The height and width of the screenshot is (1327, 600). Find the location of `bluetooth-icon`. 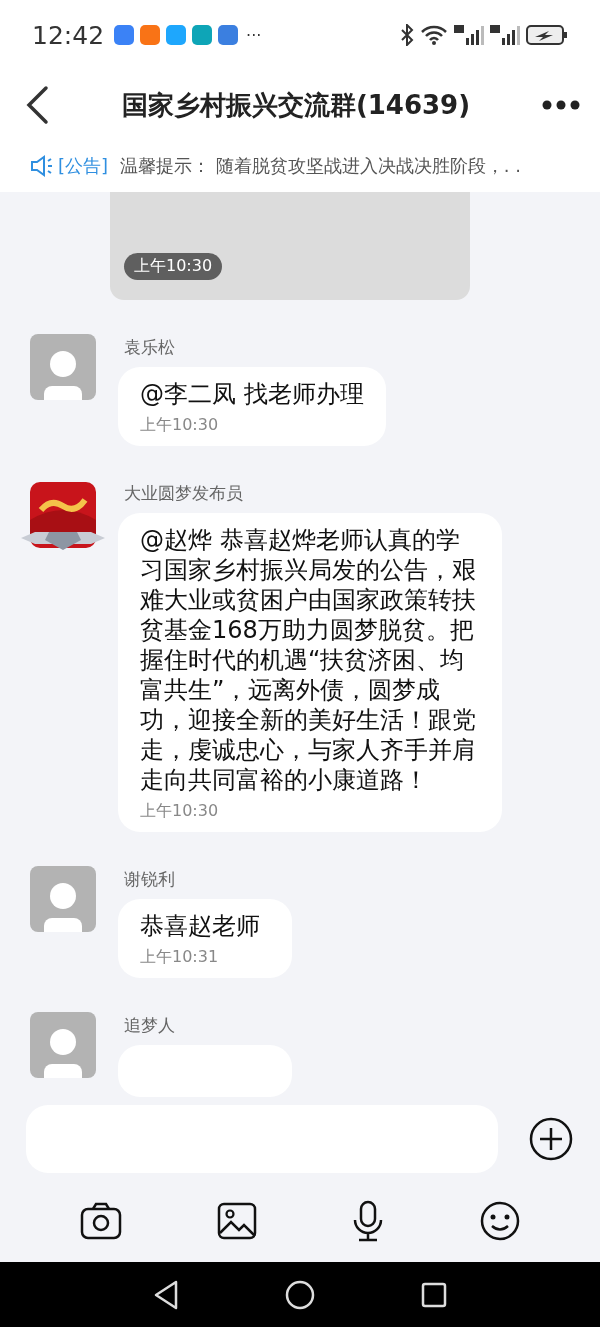

bluetooth-icon is located at coordinates (407, 35).